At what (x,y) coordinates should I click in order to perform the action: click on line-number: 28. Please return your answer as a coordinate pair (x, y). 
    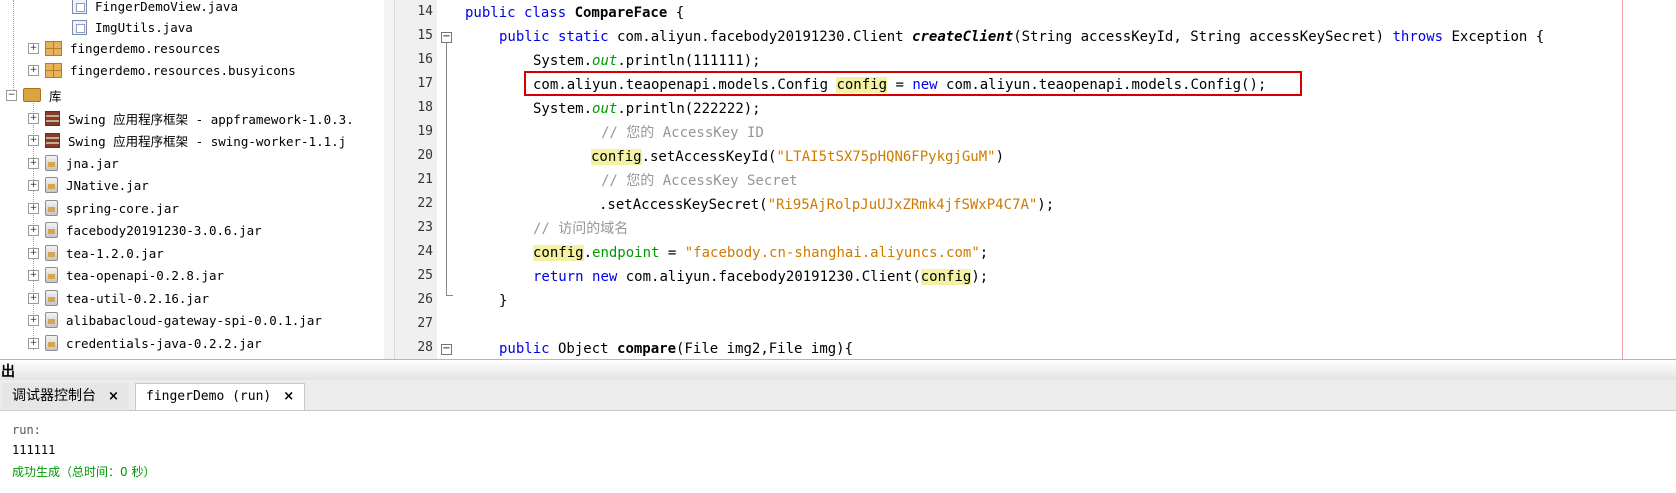
    Looking at the image, I should click on (425, 347).